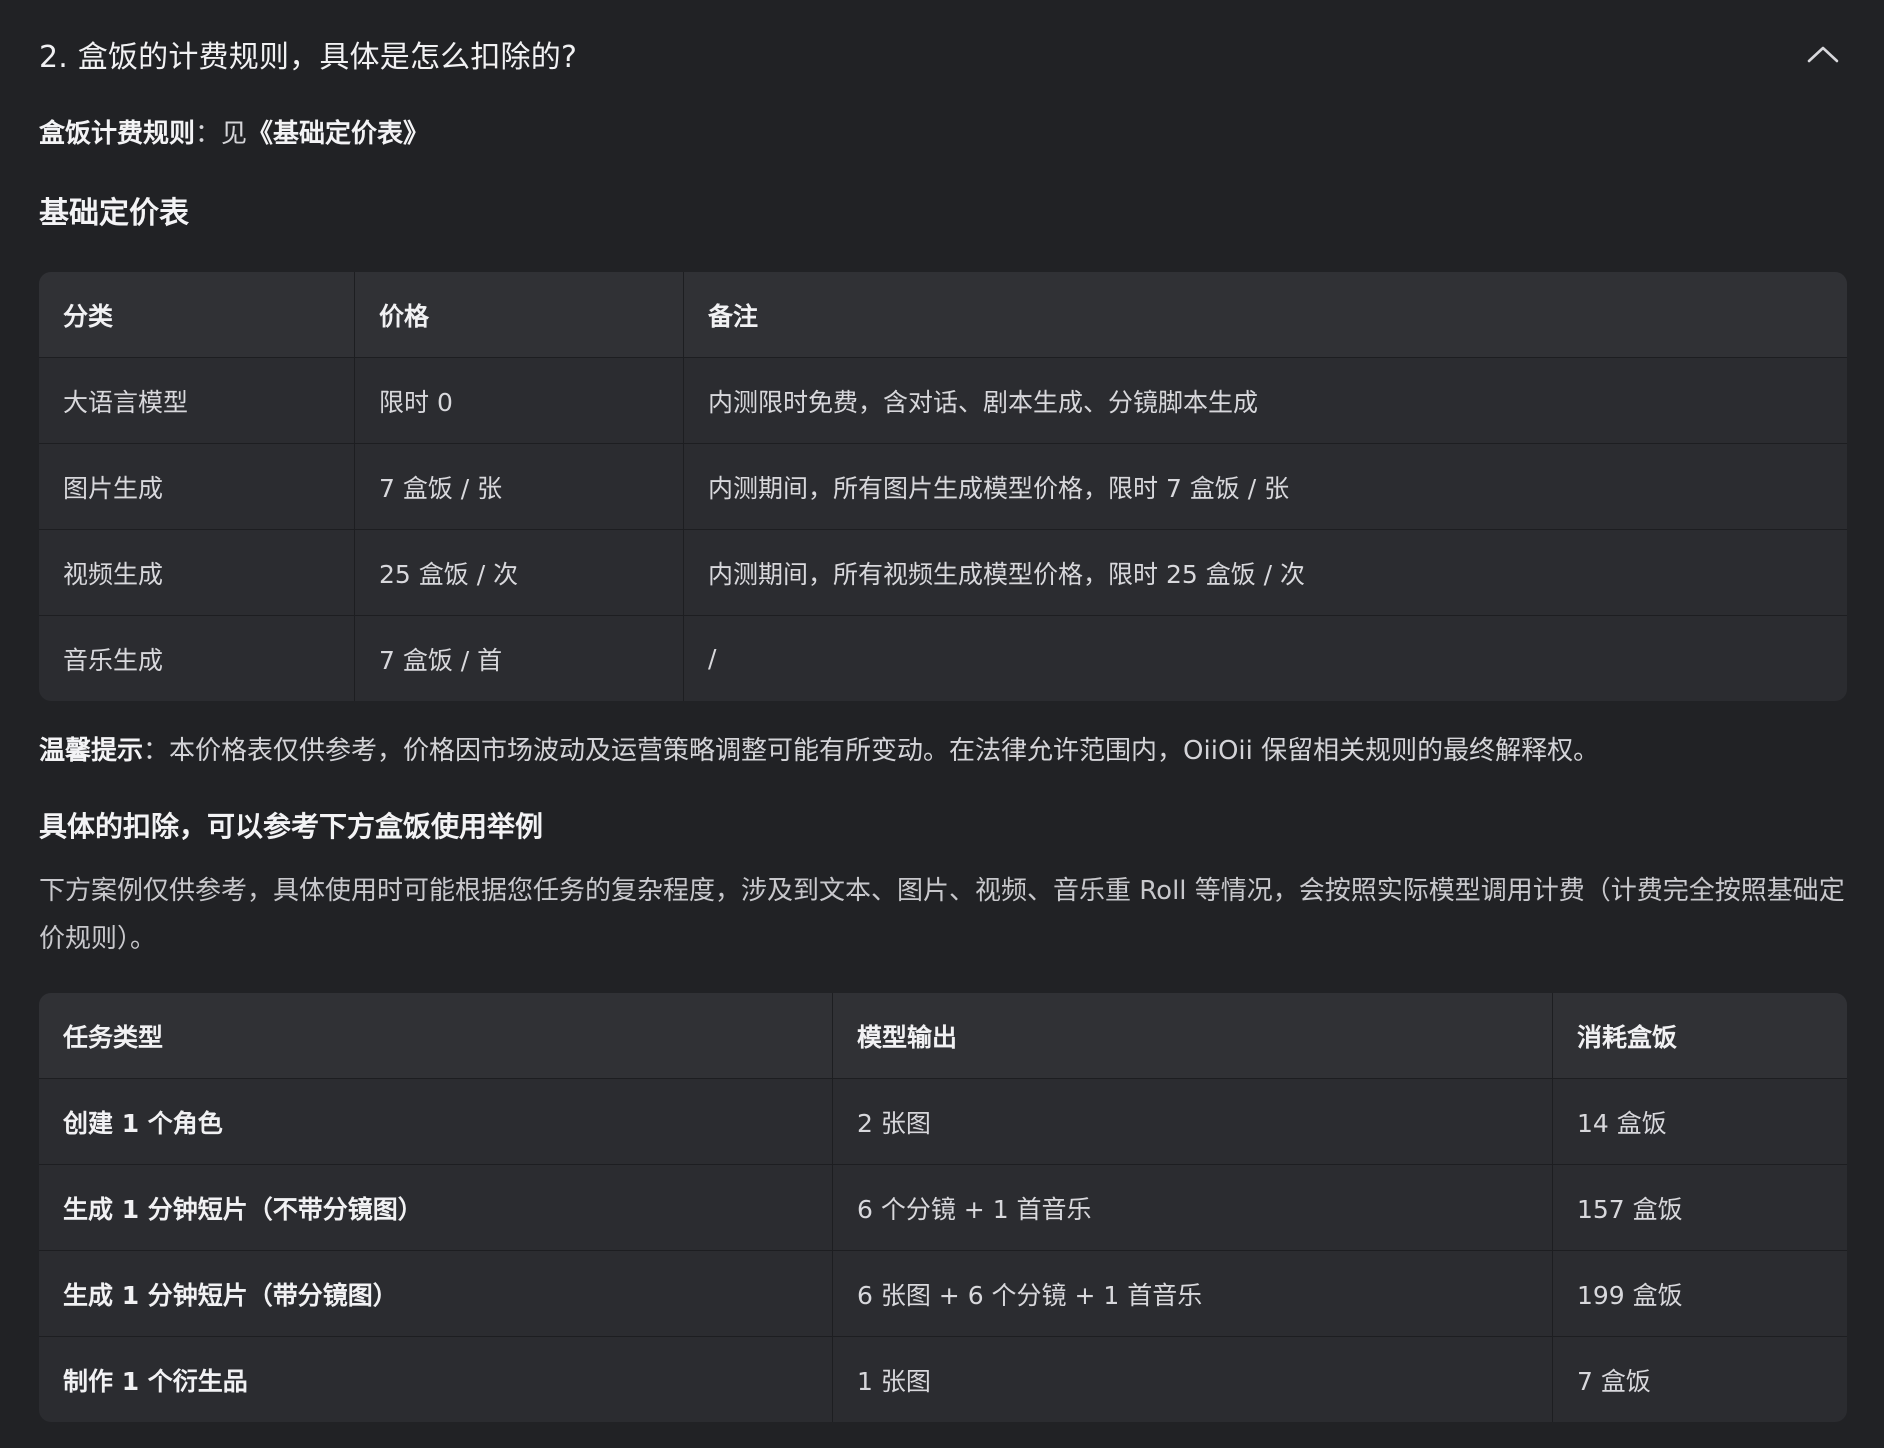 Image resolution: width=1884 pixels, height=1448 pixels. I want to click on examples-header-cost: 消耗盒饭, so click(1700, 1036).